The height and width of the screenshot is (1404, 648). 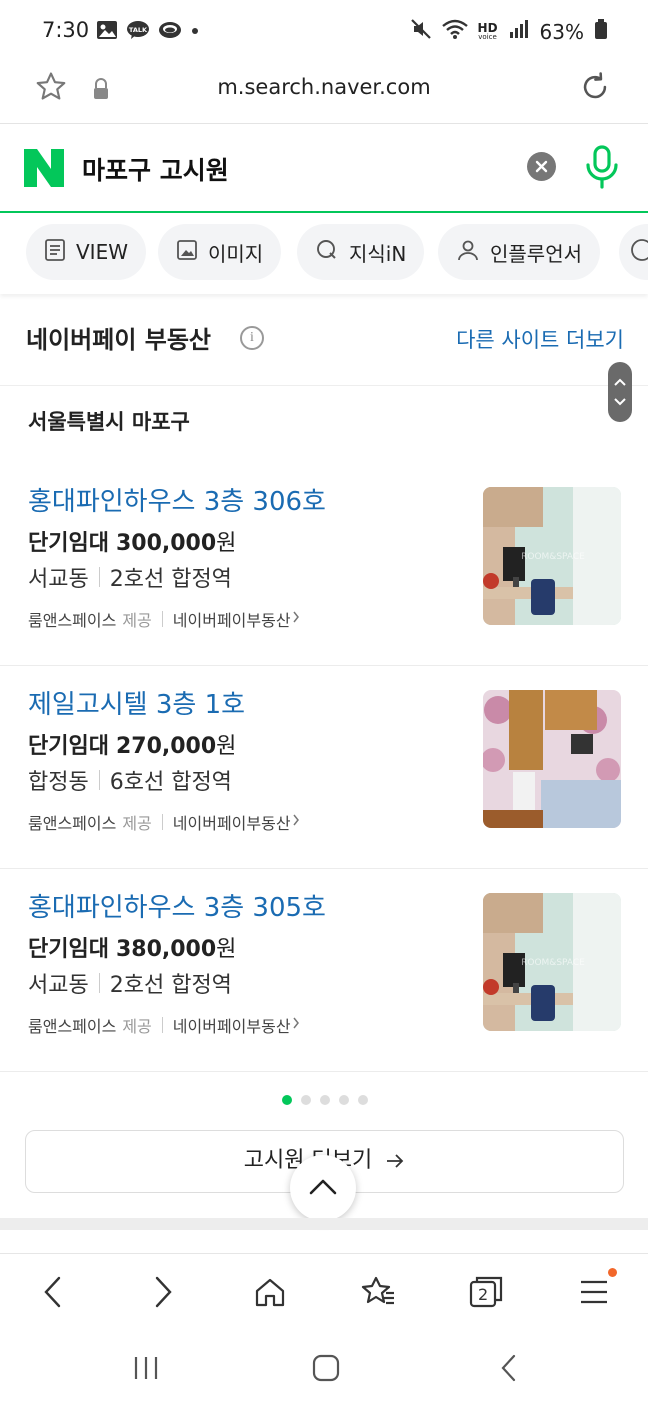 What do you see at coordinates (612, 1272) in the screenshot?
I see `notification-dot` at bounding box center [612, 1272].